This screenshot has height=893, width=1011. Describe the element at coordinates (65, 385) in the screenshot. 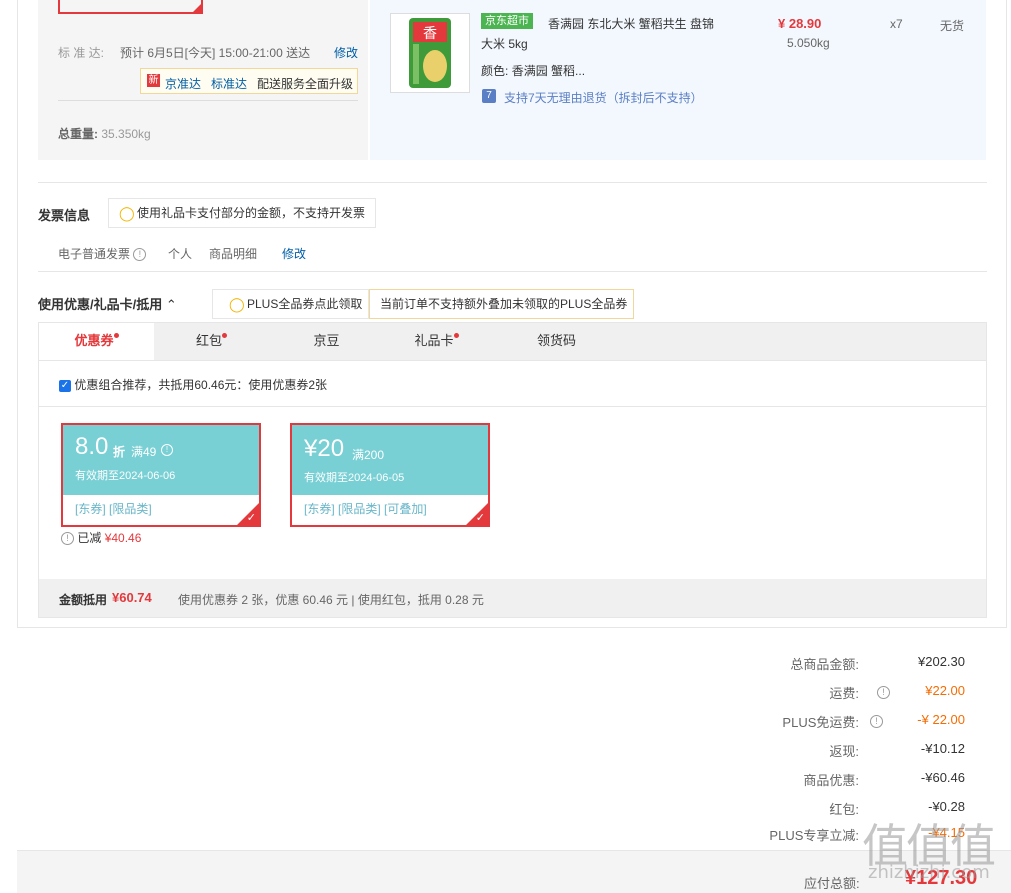

I see `checkbox-checked-icon: ✓` at that location.